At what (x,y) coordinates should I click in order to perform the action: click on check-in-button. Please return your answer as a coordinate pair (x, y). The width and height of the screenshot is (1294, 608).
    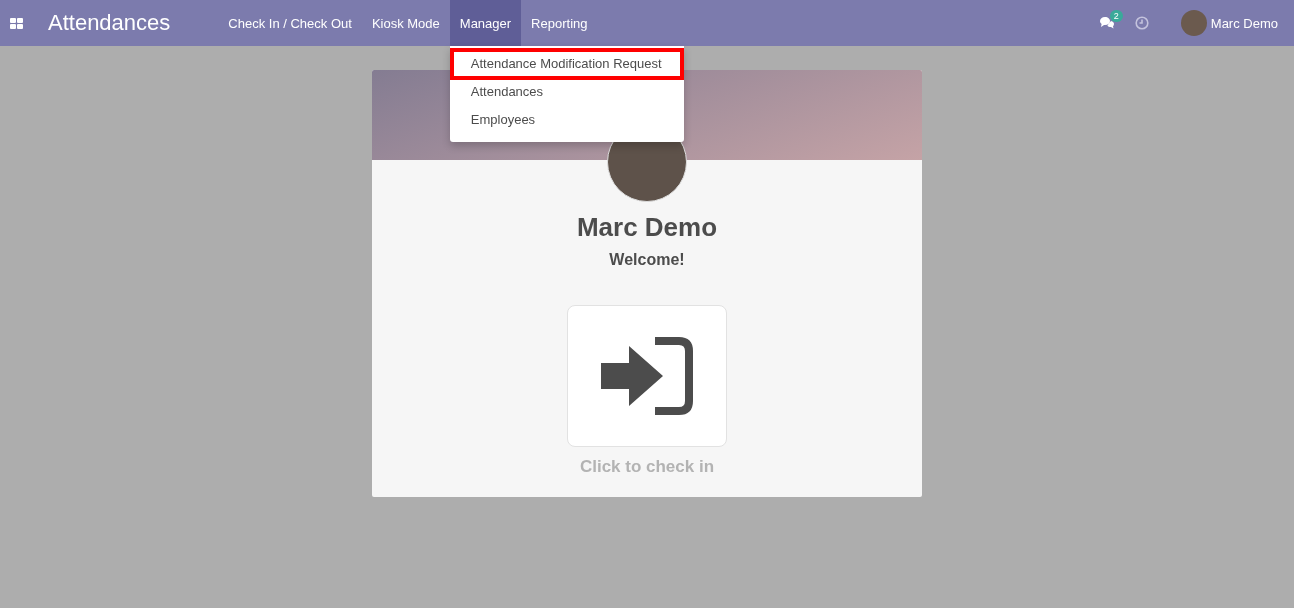
    Looking at the image, I should click on (647, 376).